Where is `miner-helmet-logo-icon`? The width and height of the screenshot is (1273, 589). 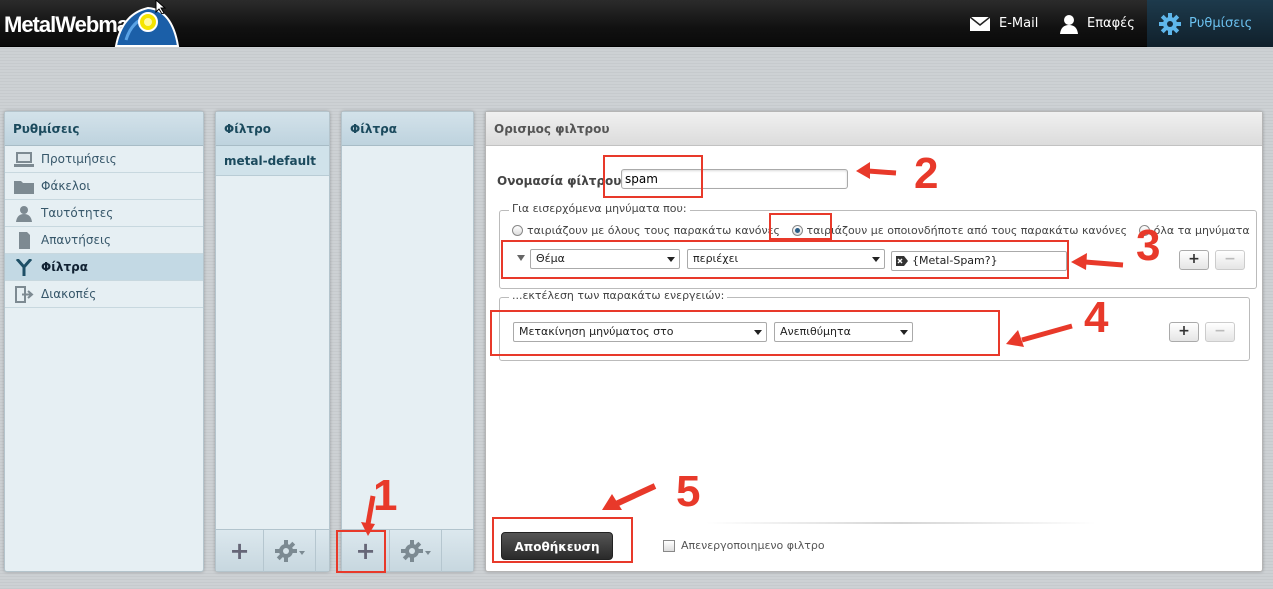 miner-helmet-logo-icon is located at coordinates (147, 26).